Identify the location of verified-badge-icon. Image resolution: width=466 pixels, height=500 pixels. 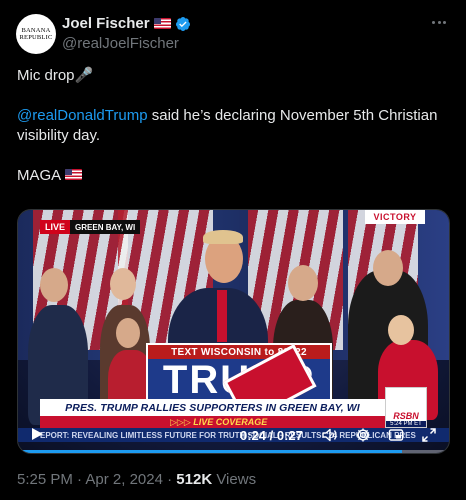
(183, 24).